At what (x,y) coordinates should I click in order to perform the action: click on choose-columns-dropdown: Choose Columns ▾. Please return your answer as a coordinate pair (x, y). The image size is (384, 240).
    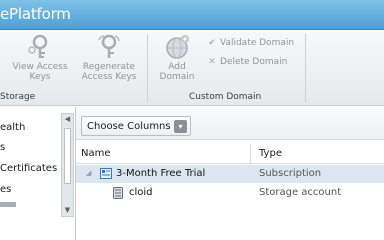
    Looking at the image, I should click on (136, 126).